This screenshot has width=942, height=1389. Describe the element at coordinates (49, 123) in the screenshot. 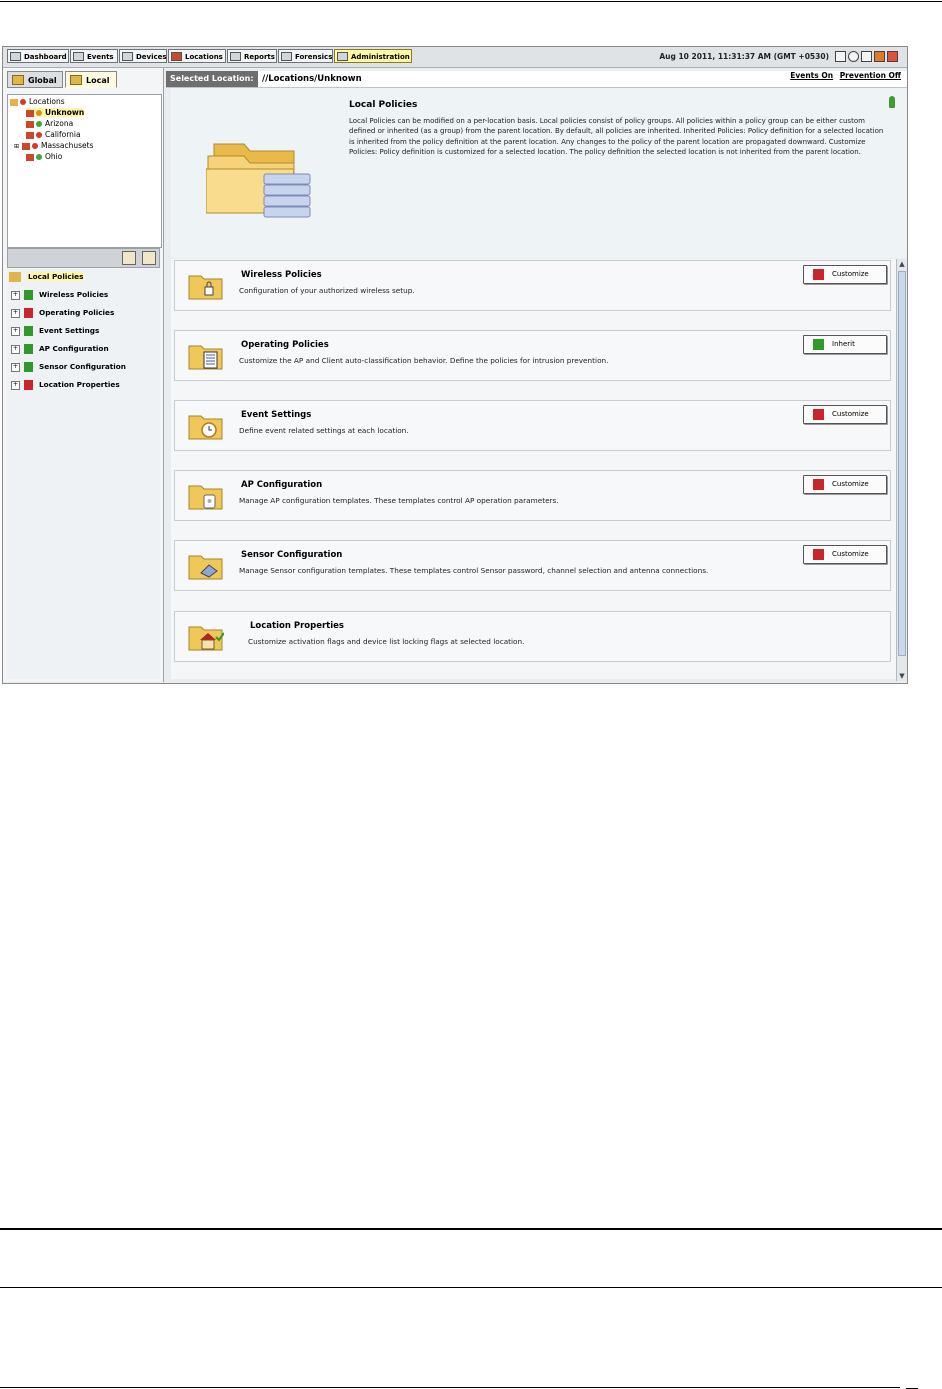

I see `tree-node-arizona: Arizona` at that location.